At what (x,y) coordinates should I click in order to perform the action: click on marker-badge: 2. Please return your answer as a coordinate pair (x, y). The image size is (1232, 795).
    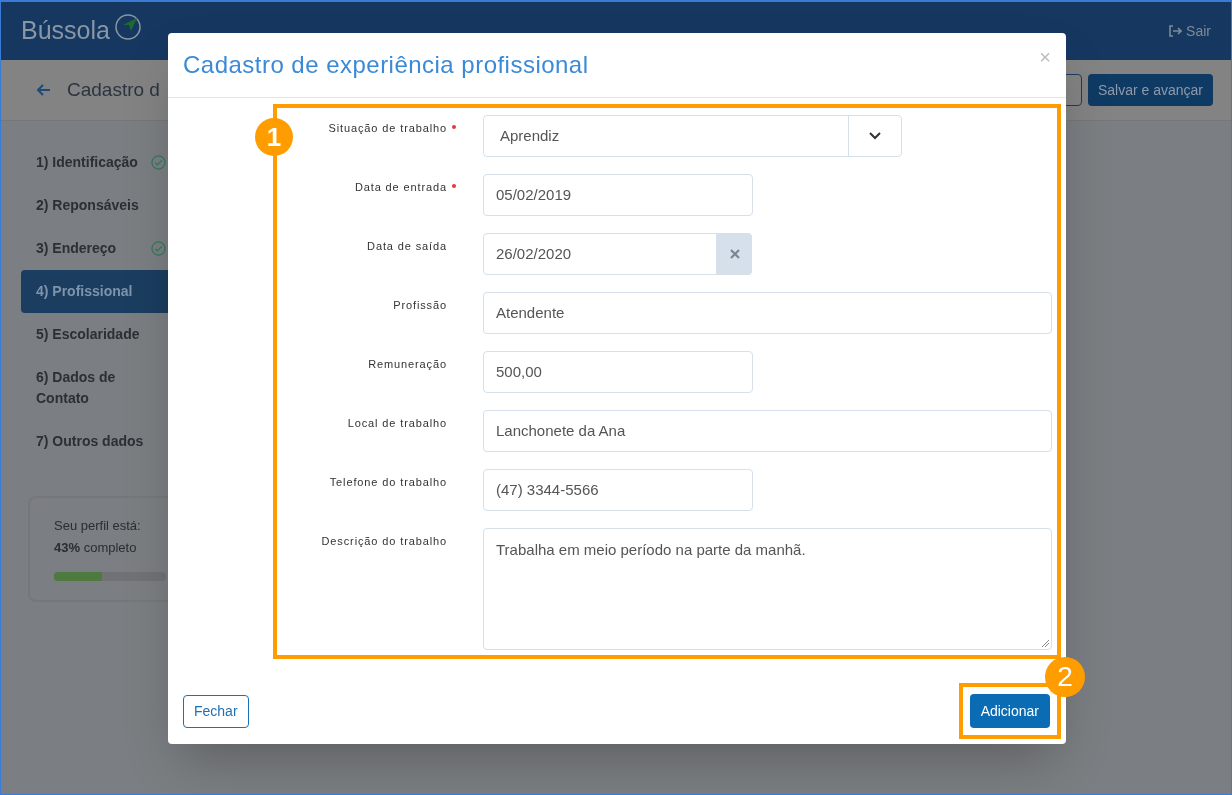
    Looking at the image, I should click on (1065, 677).